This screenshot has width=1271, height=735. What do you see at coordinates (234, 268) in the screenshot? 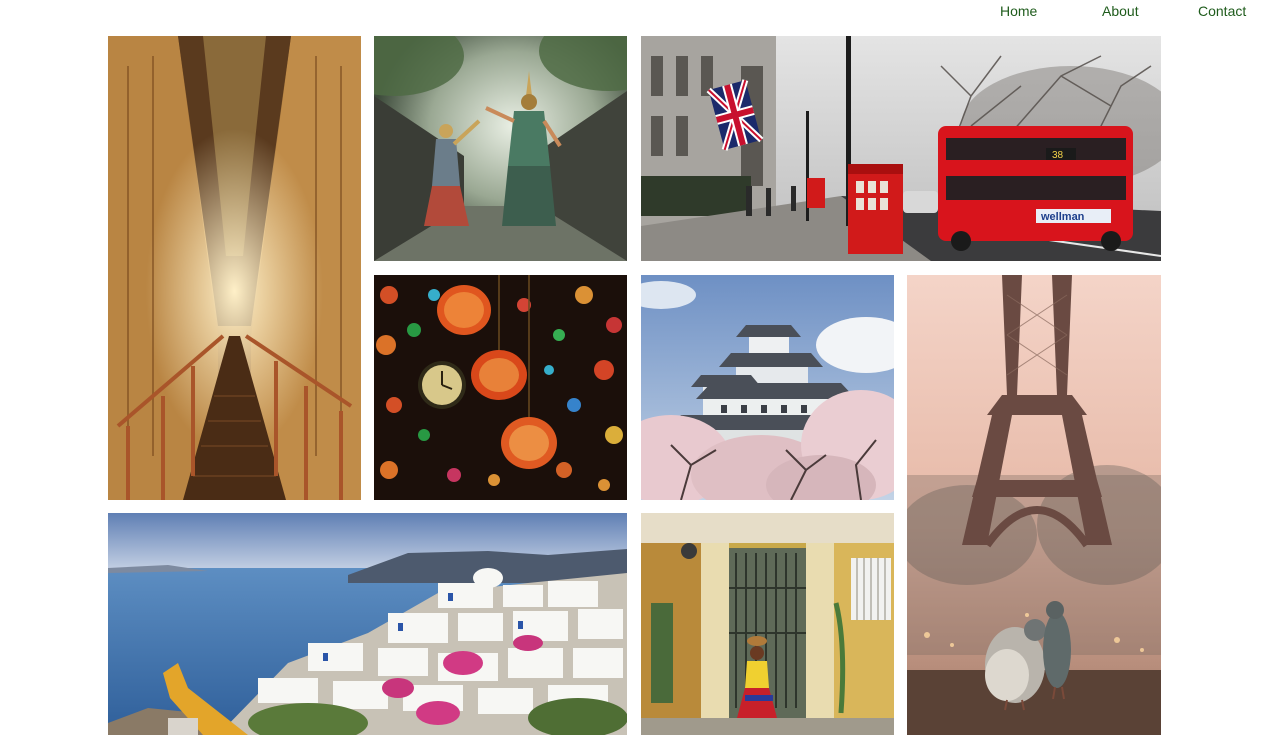
I see `gallery-image-egypt-tomb` at bounding box center [234, 268].